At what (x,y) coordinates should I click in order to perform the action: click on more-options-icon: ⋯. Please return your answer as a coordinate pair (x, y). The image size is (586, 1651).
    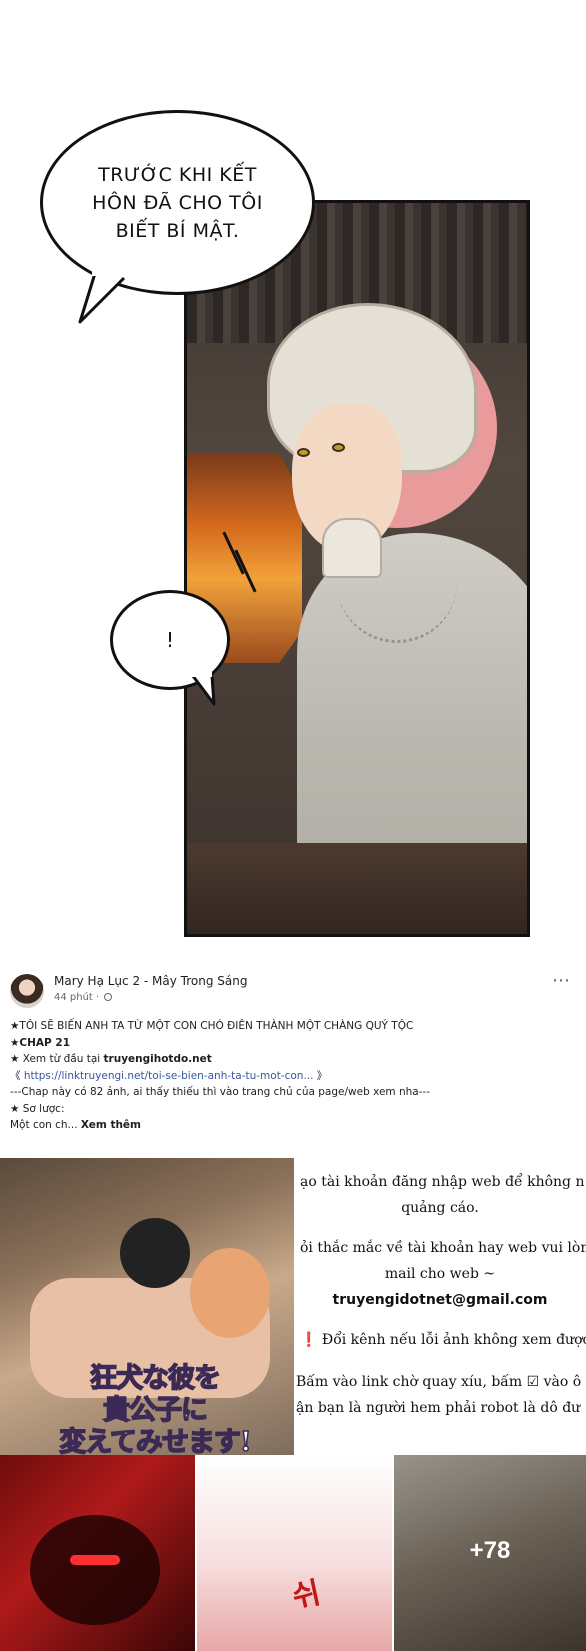
    Looking at the image, I should click on (561, 981).